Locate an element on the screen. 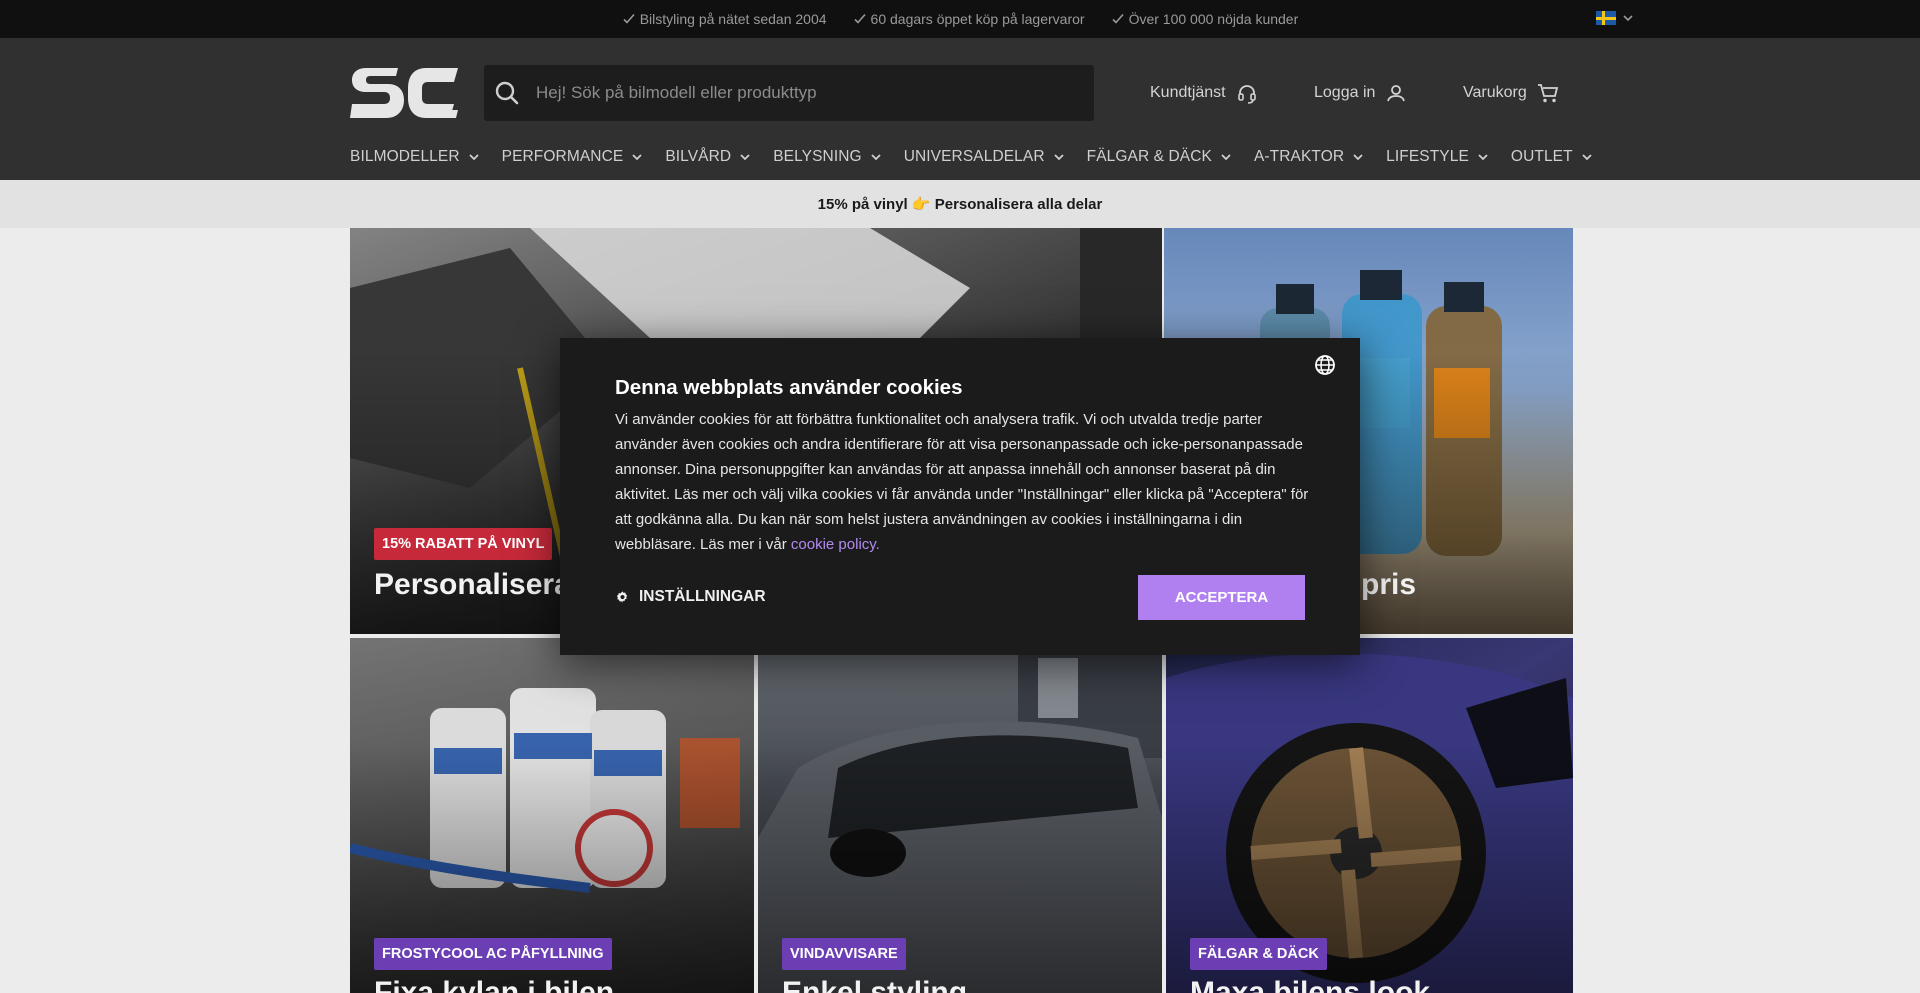 This screenshot has height=993, width=1920. cookie-policy-link: cookie policy. is located at coordinates (835, 544).